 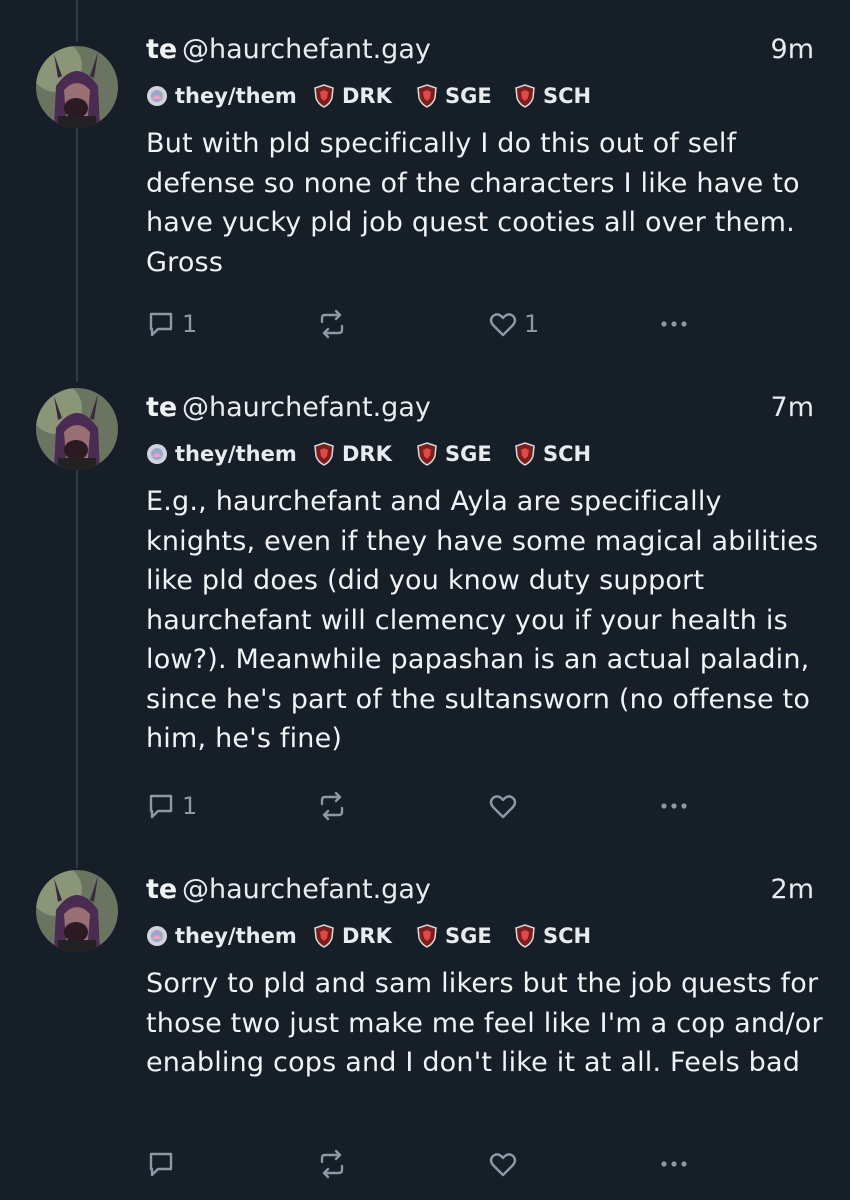 What do you see at coordinates (483, 50) in the screenshot?
I see `post-header: te @haurchefant.gay 9m` at bounding box center [483, 50].